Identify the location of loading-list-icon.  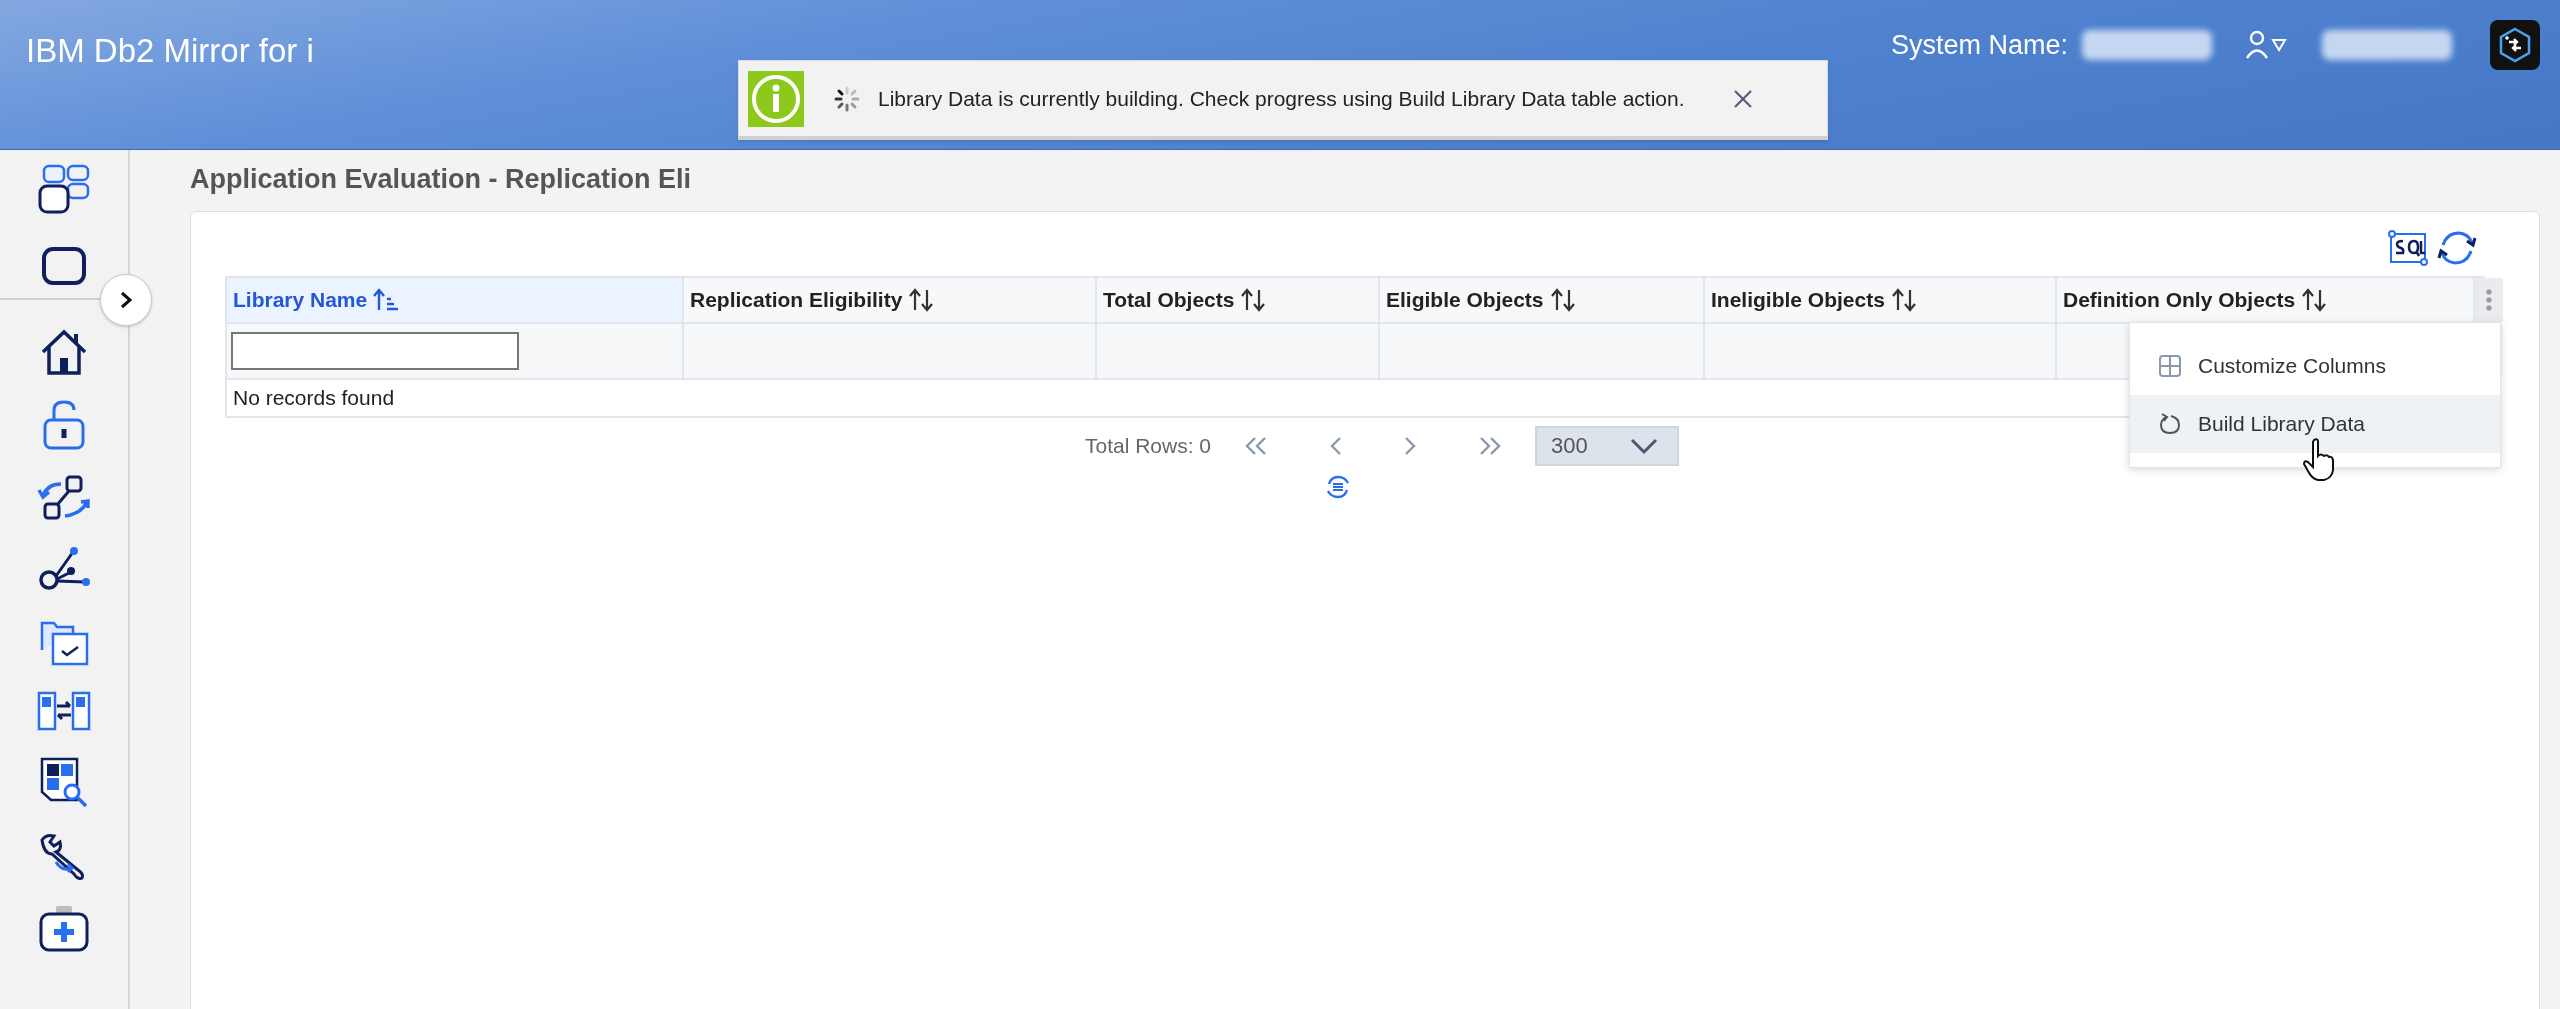
(1338, 487).